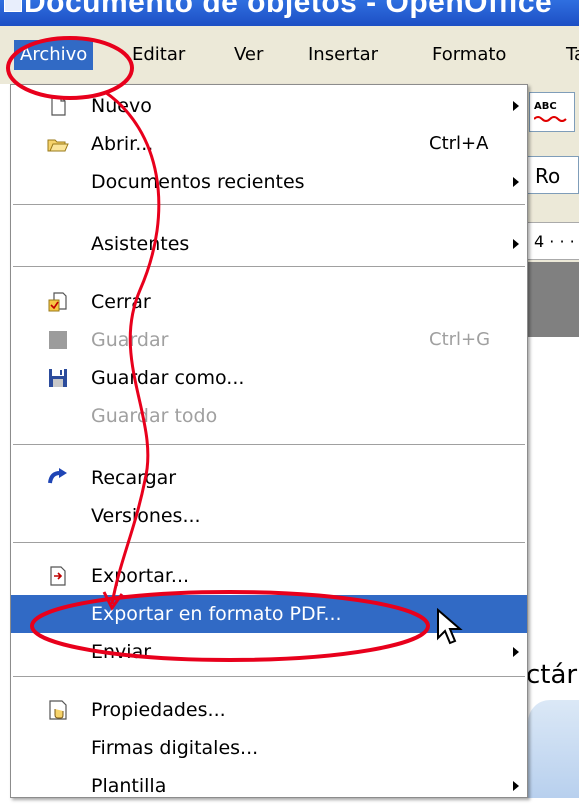 The width and height of the screenshot is (579, 805). Describe the element at coordinates (198, 182) in the screenshot. I see `menu-item-label: Documentos recientes` at that location.